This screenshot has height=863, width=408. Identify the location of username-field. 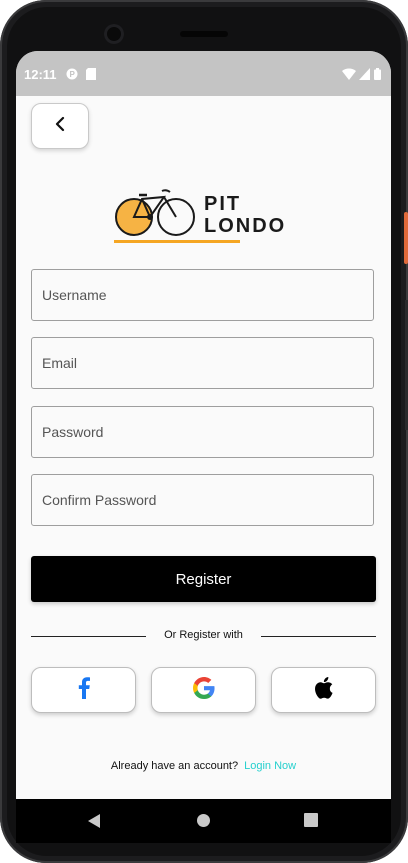
(202, 295).